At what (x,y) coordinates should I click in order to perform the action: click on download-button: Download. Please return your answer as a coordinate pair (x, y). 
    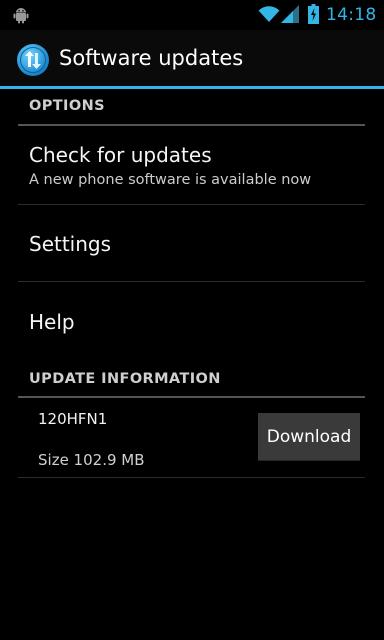
    Looking at the image, I should click on (309, 437).